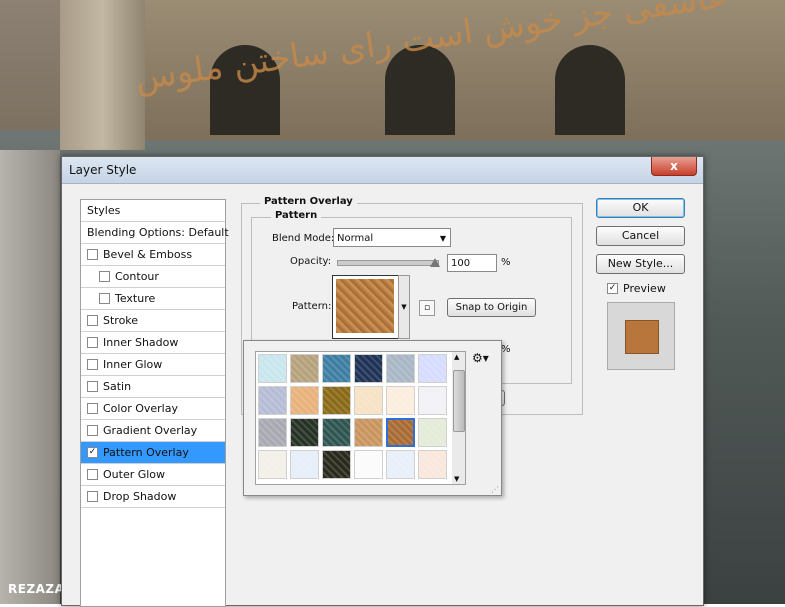 This screenshot has width=785, height=607. I want to click on pattern-scrollbar: ▲ ▼, so click(459, 418).